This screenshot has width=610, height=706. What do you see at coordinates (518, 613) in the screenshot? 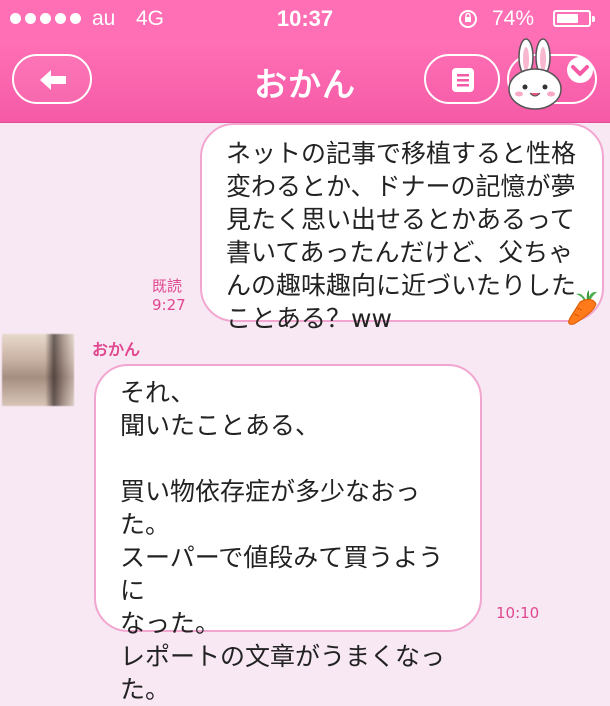
I see `received-message-time: 10:10` at bounding box center [518, 613].